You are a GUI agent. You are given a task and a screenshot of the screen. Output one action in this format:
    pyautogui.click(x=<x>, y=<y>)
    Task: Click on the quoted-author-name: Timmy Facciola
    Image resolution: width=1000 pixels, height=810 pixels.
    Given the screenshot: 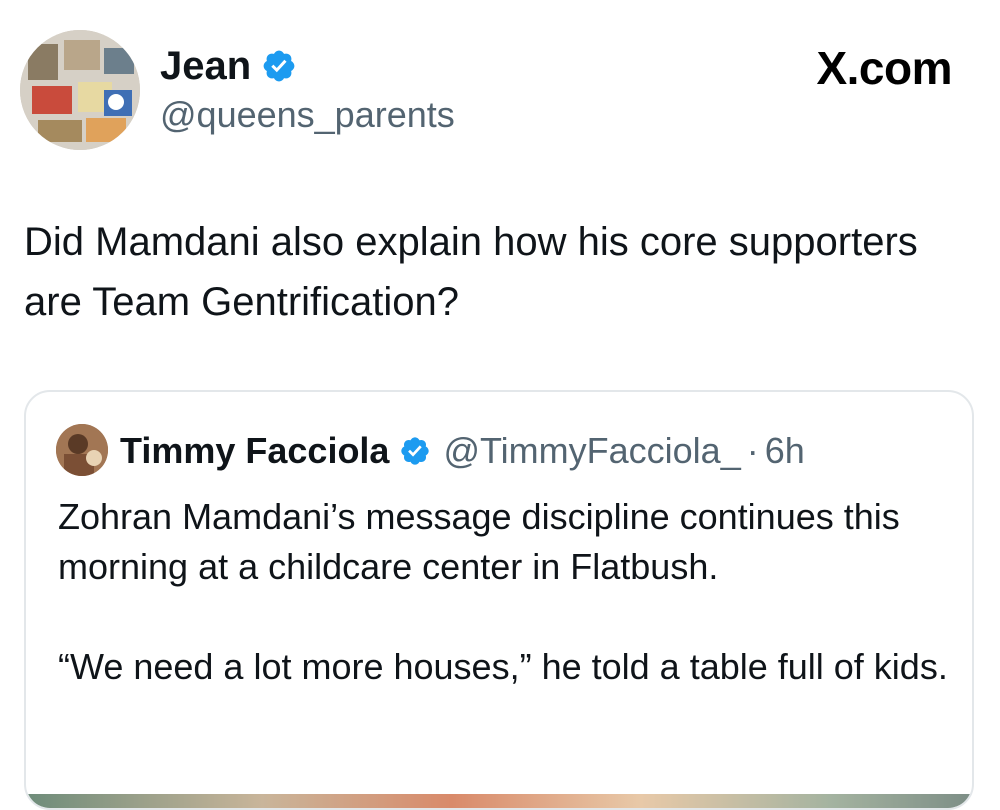 What is the action you would take?
    pyautogui.click(x=254, y=451)
    